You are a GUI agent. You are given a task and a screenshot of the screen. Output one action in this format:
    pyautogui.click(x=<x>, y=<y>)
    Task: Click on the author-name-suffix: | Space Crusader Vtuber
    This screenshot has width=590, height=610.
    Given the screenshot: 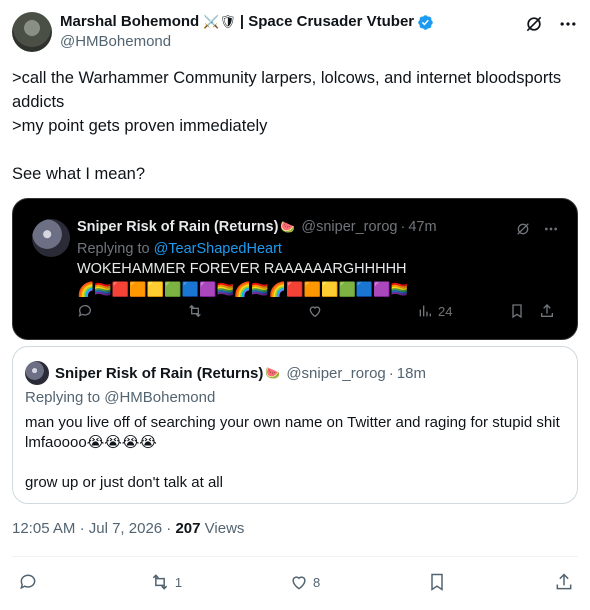 What is the action you would take?
    pyautogui.click(x=327, y=22)
    